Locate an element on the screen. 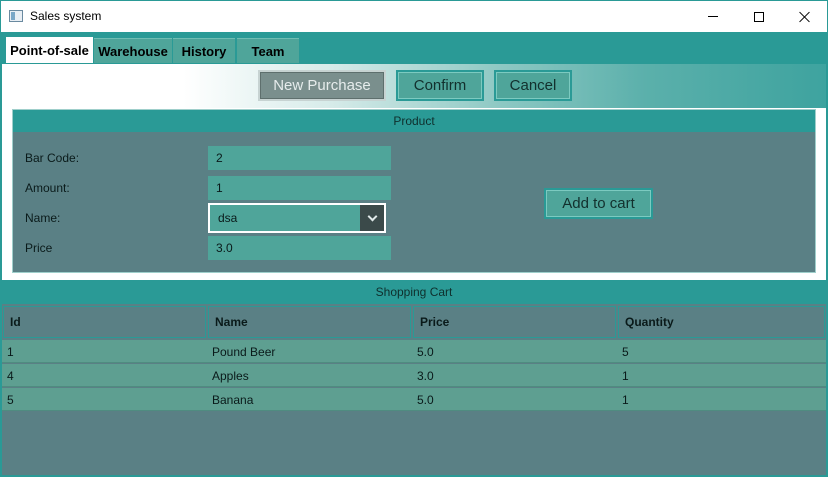  column-header-quantity: Quantity is located at coordinates (721, 322).